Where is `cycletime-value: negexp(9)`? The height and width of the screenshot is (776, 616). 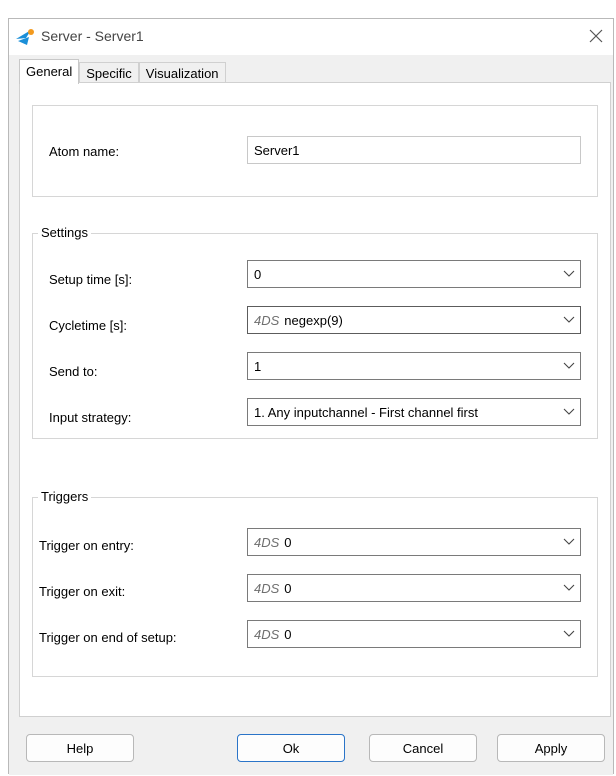 cycletime-value: negexp(9) is located at coordinates (313, 320).